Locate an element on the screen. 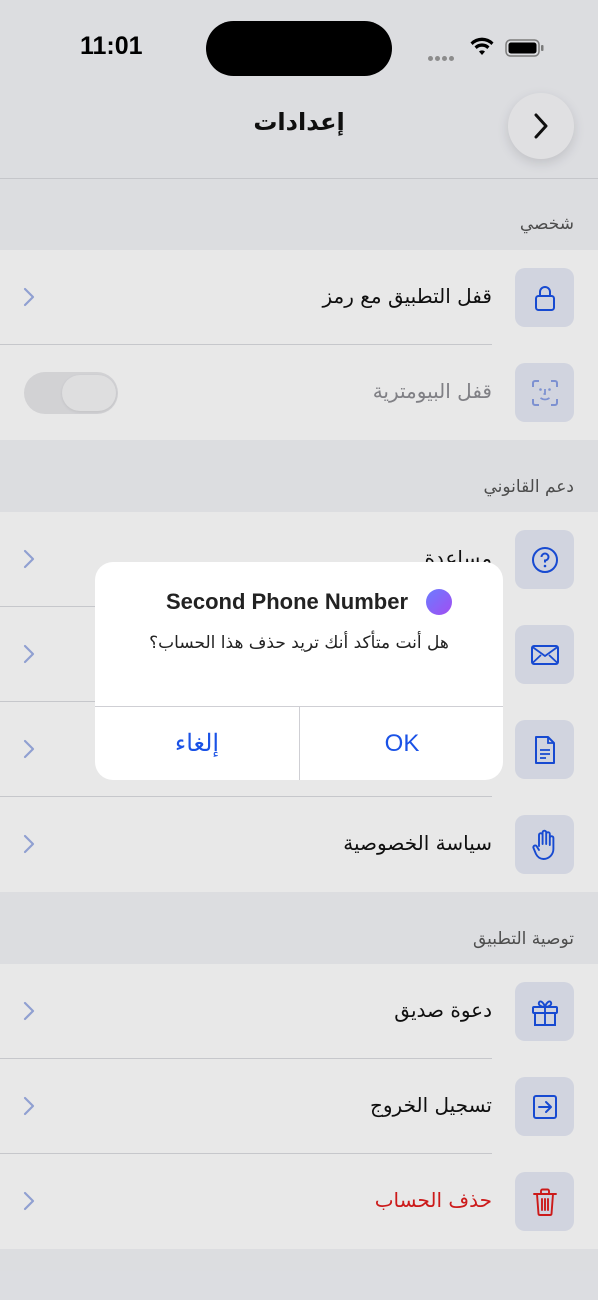 Image resolution: width=598 pixels, height=1300 pixels. dialog-title-text: Second Phone Number is located at coordinates (287, 601).